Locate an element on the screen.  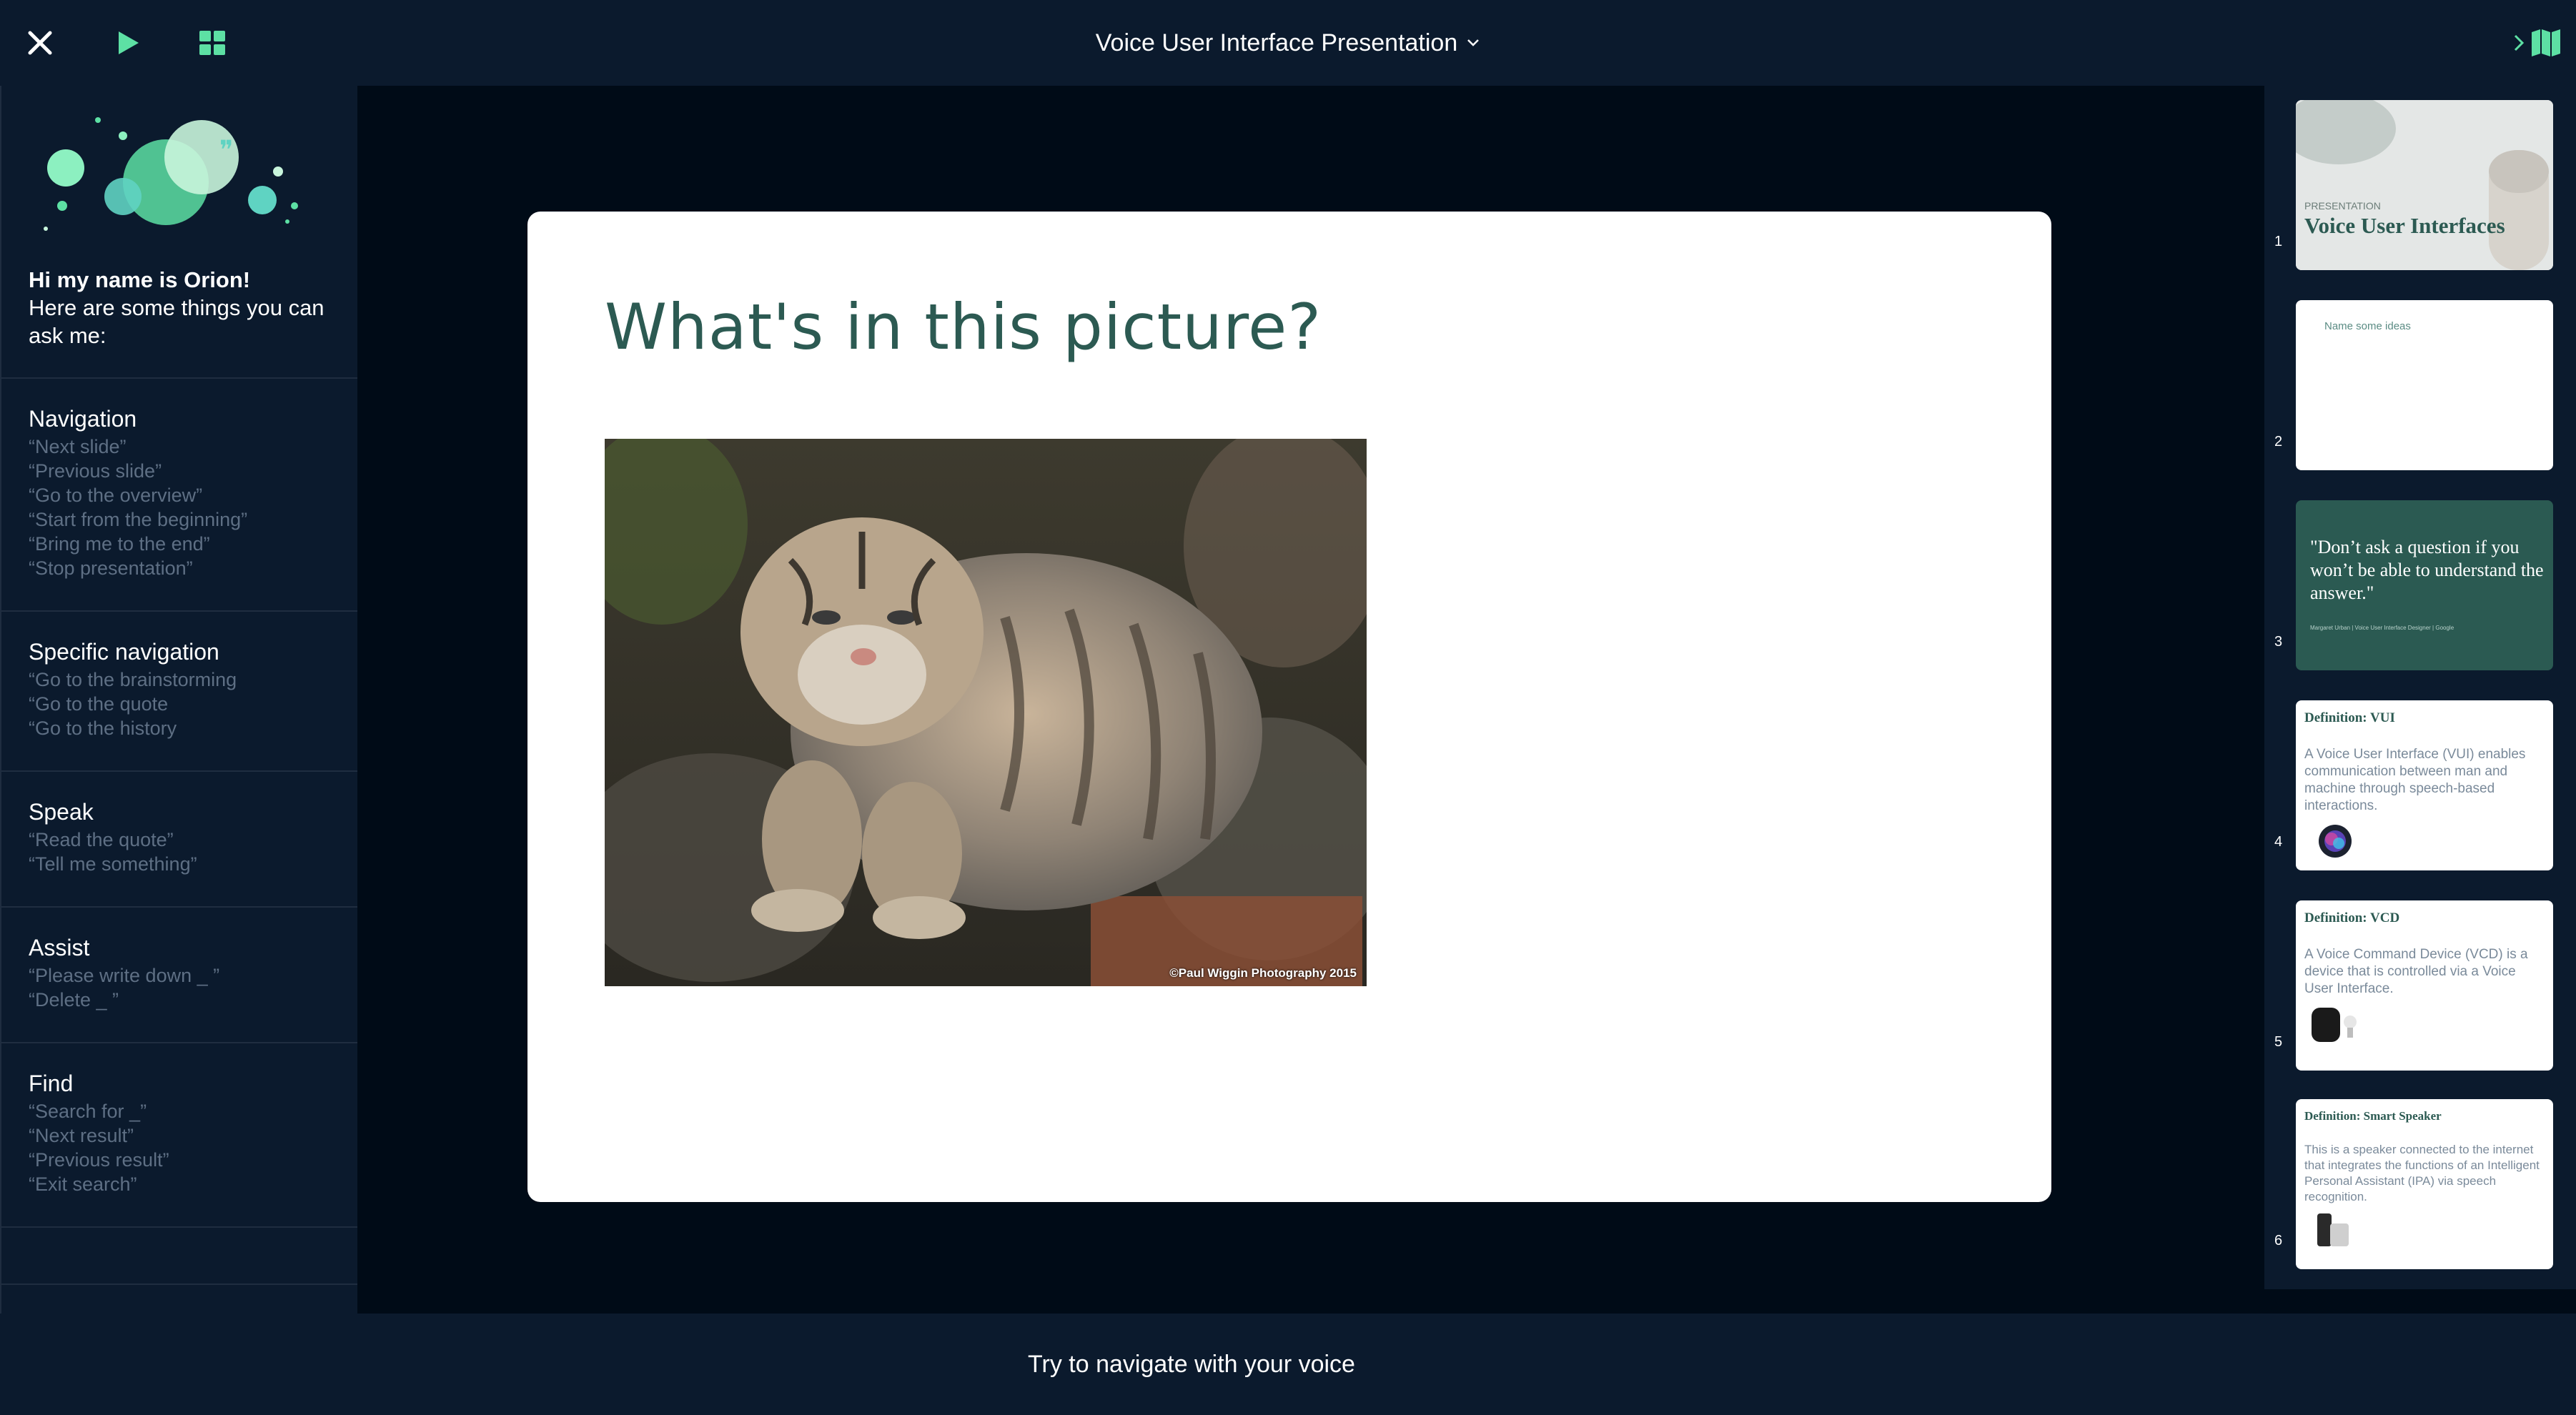
chevron-right-icon is located at coordinates (2519, 42).